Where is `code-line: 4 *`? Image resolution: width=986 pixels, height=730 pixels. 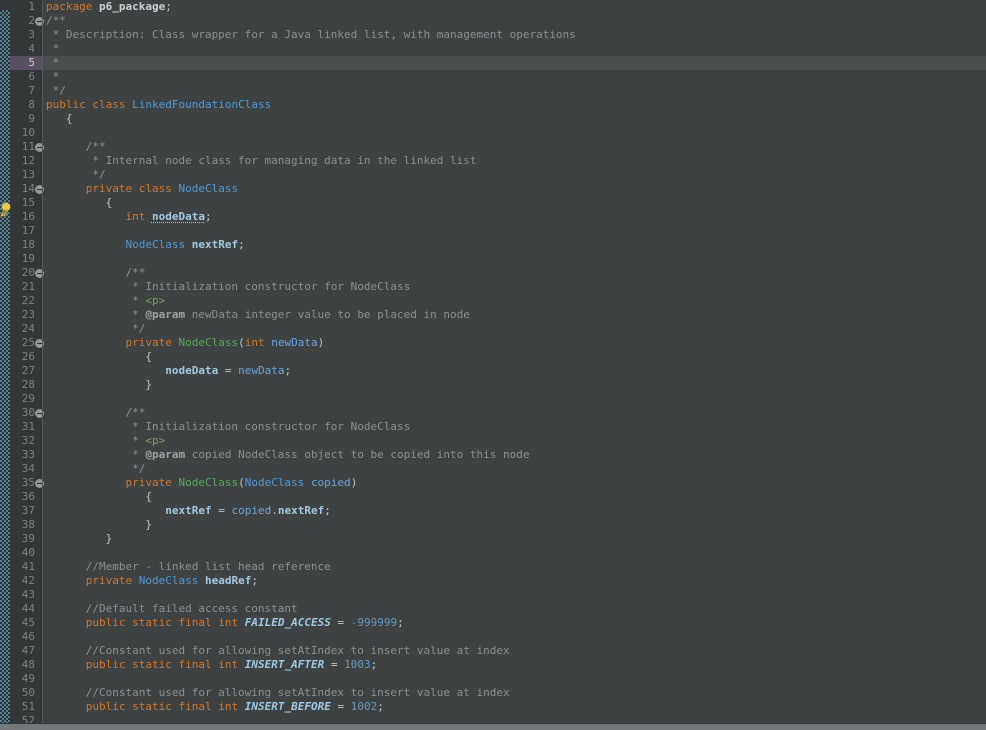 code-line: 4 * is located at coordinates (493, 49).